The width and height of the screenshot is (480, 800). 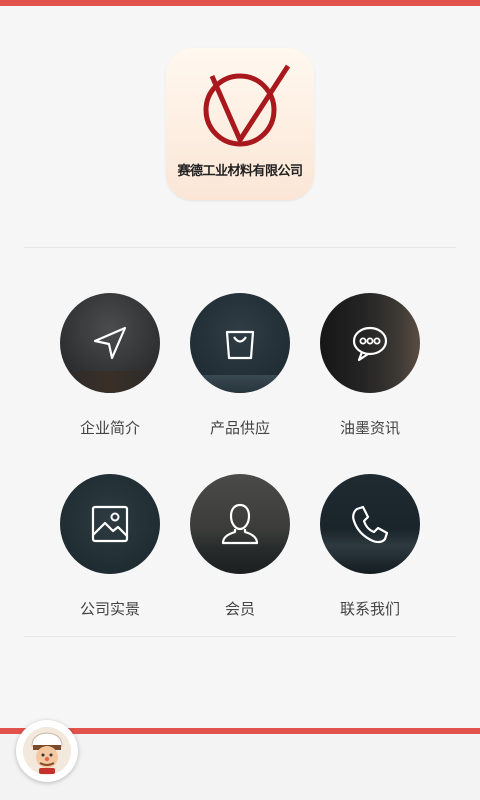 What do you see at coordinates (240, 171) in the screenshot?
I see `company-name: 赛德工业材料有限公司` at bounding box center [240, 171].